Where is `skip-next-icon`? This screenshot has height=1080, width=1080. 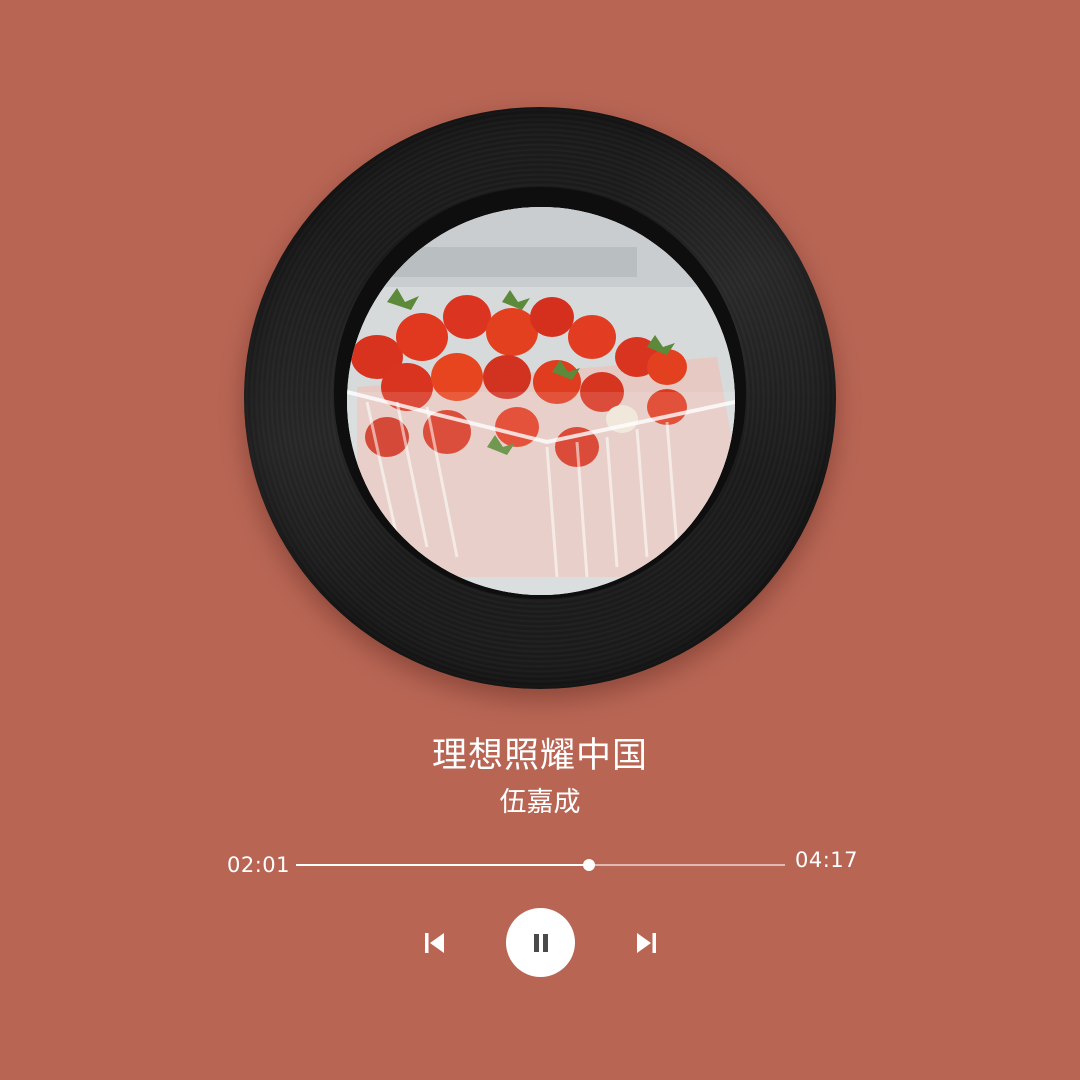
skip-next-icon is located at coordinates (646, 943).